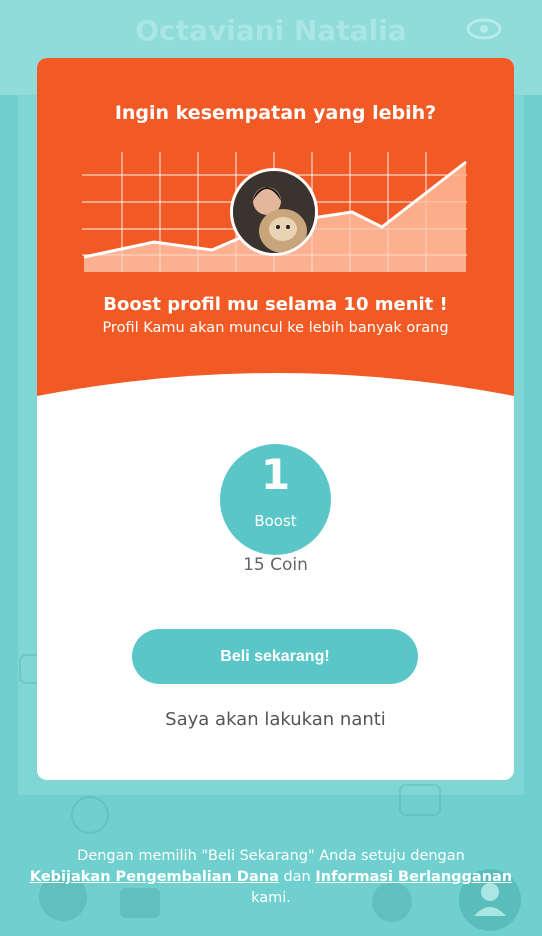 This screenshot has height=936, width=542. Describe the element at coordinates (274, 212) in the screenshot. I see `profile-avatar` at that location.